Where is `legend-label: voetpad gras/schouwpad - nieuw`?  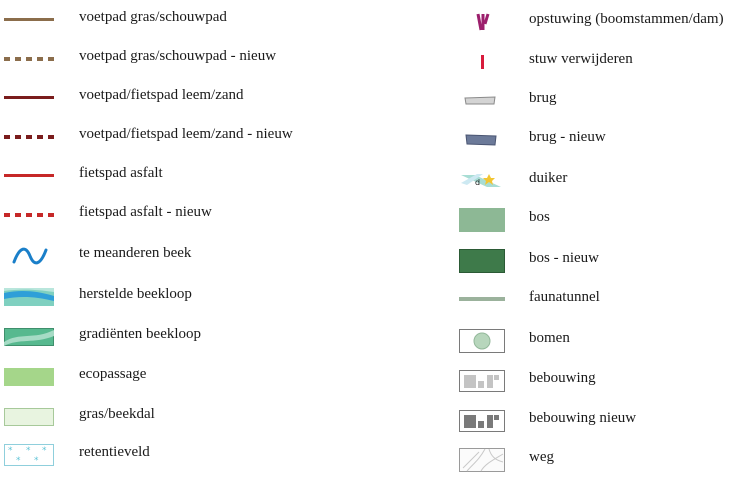 legend-label: voetpad gras/schouwpad - nieuw is located at coordinates (178, 56).